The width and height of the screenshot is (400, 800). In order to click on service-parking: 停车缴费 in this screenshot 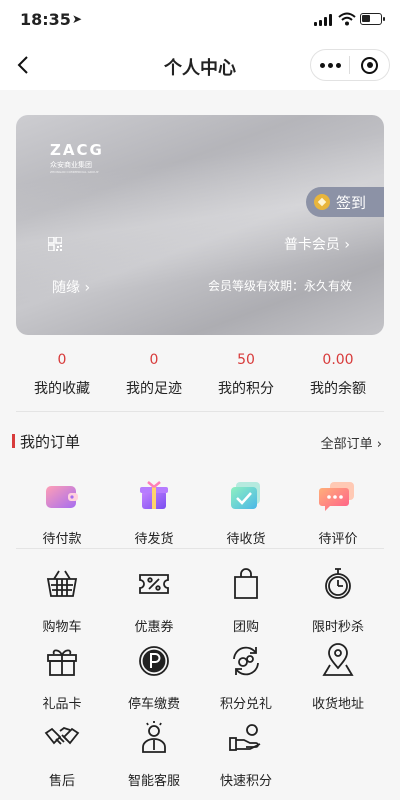, I will do `click(154, 676)`.